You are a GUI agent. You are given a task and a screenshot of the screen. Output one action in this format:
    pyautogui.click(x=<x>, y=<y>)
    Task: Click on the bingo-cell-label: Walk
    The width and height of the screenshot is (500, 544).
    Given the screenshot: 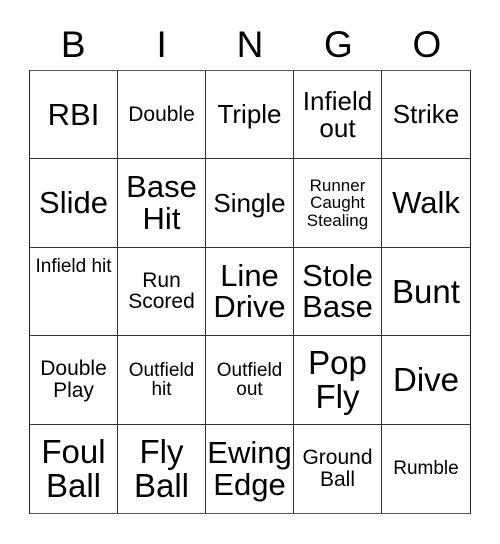 What is the action you would take?
    pyautogui.click(x=426, y=203)
    